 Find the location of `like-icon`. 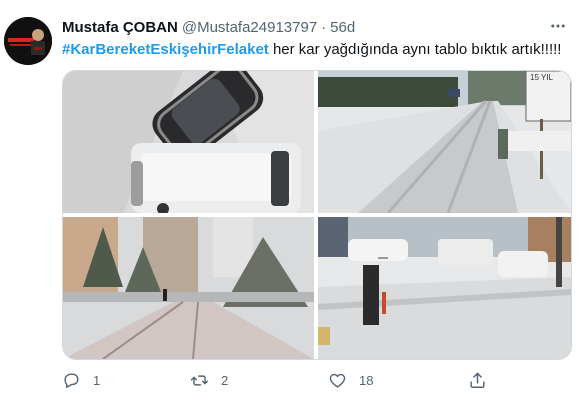

like-icon is located at coordinates (337, 380).